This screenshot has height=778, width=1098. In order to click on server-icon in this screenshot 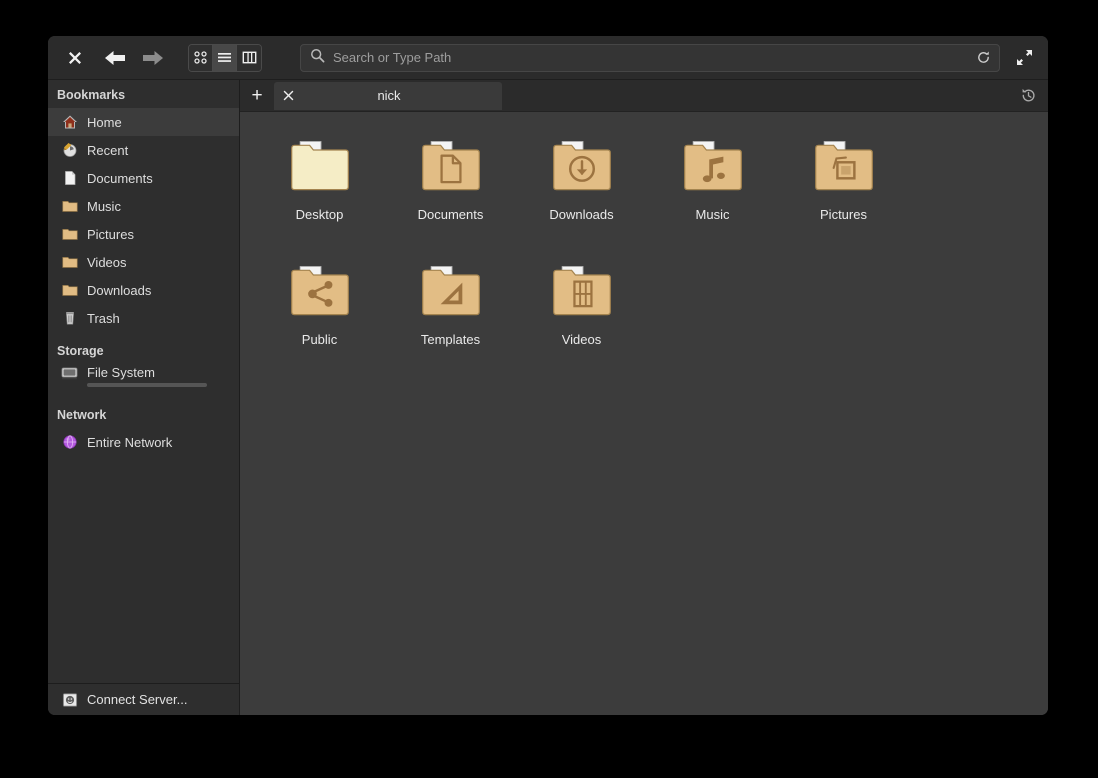, I will do `click(69, 699)`.